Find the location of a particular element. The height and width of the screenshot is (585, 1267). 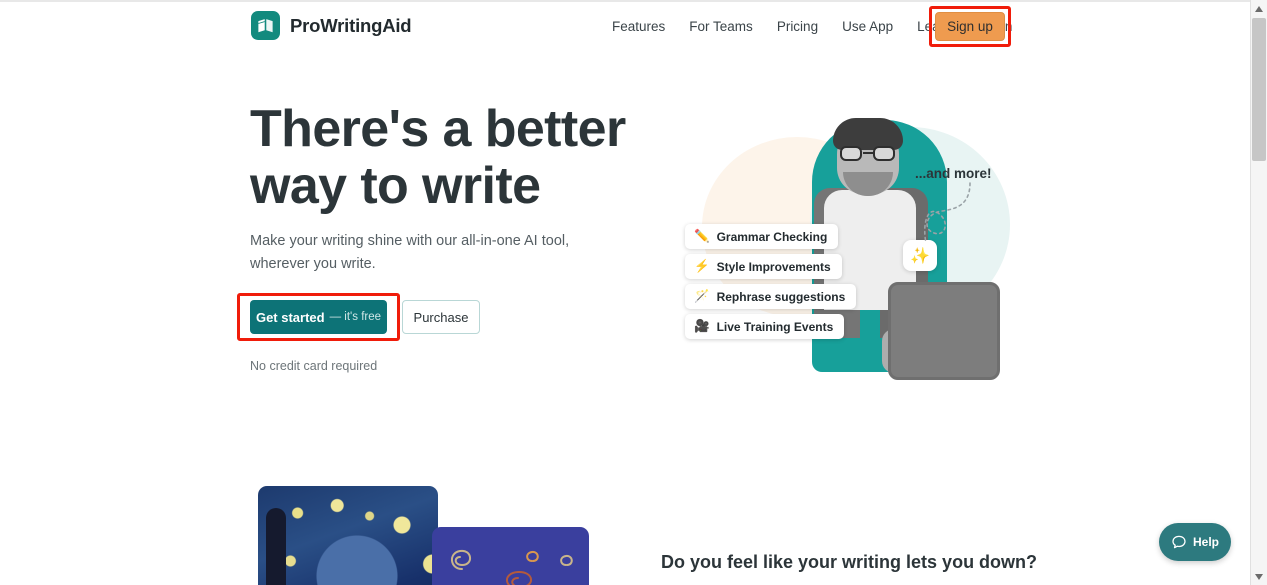

chat-bubble-icon is located at coordinates (1179, 542).